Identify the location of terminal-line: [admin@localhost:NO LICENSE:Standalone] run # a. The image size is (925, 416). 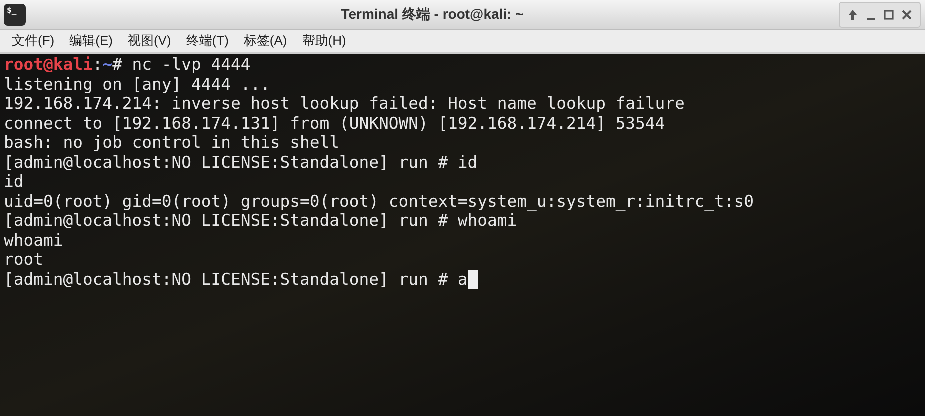
(236, 279).